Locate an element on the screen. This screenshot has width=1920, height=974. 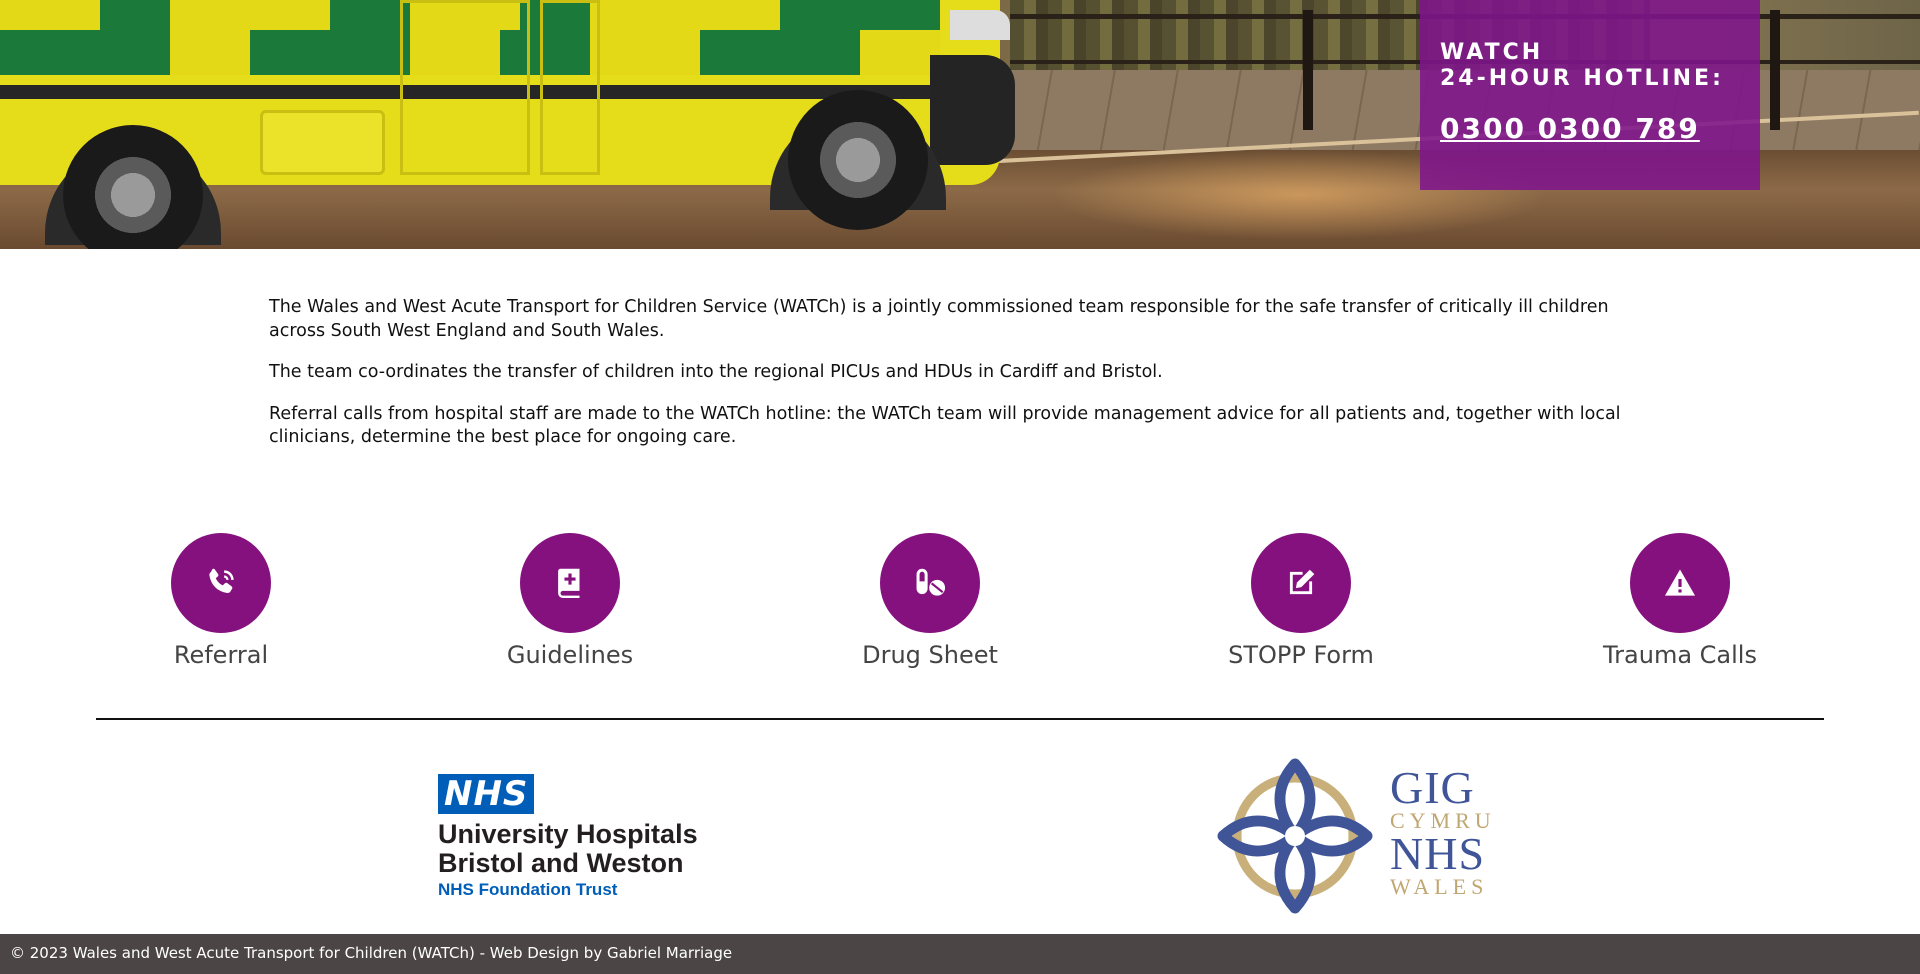
celtic-knot-icon is located at coordinates (1295, 836).